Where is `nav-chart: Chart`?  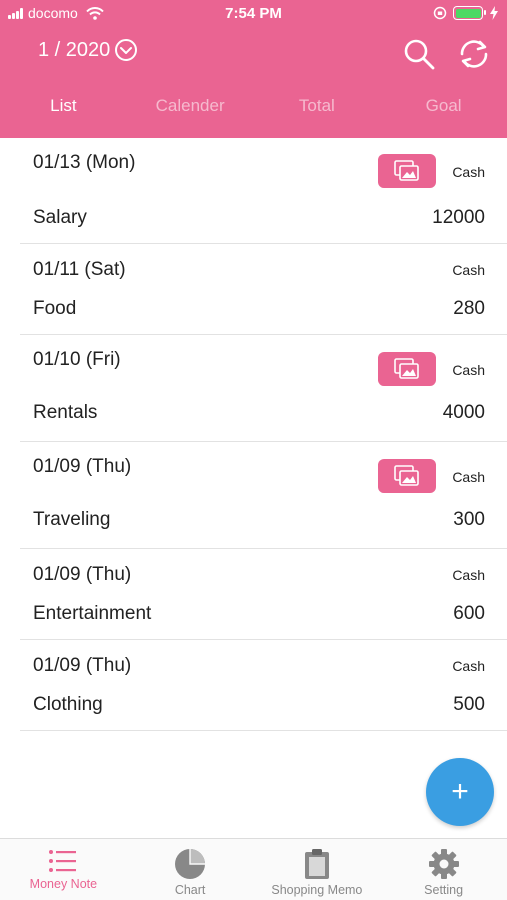 nav-chart: Chart is located at coordinates (190, 869).